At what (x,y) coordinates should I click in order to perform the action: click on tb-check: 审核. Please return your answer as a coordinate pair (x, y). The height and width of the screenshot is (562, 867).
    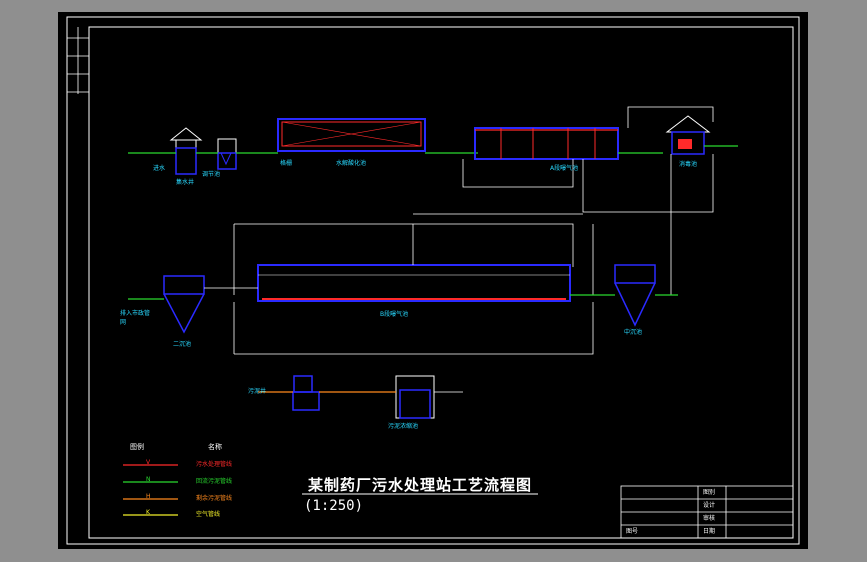
    Looking at the image, I should click on (709, 518).